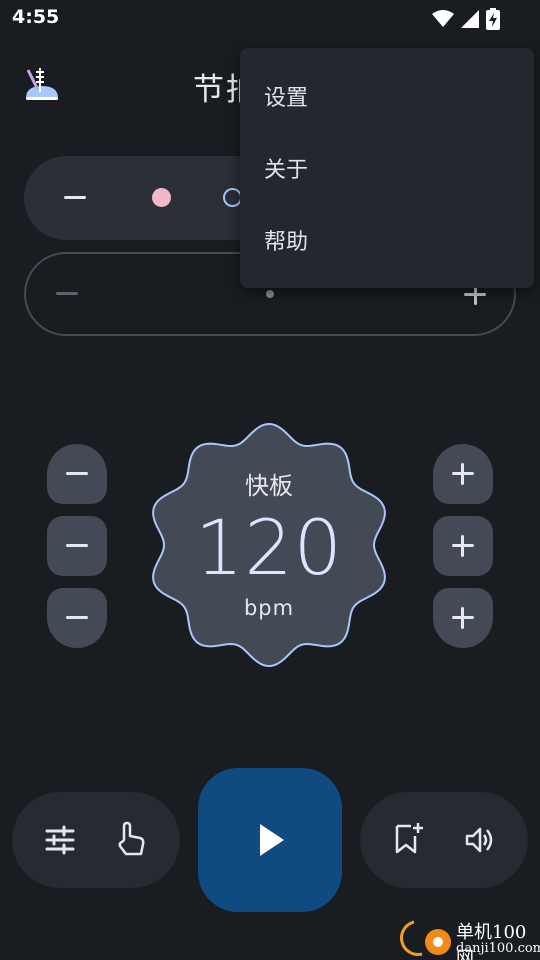 This screenshot has height=960, width=540. What do you see at coordinates (42, 84) in the screenshot?
I see `app-logo-icon` at bounding box center [42, 84].